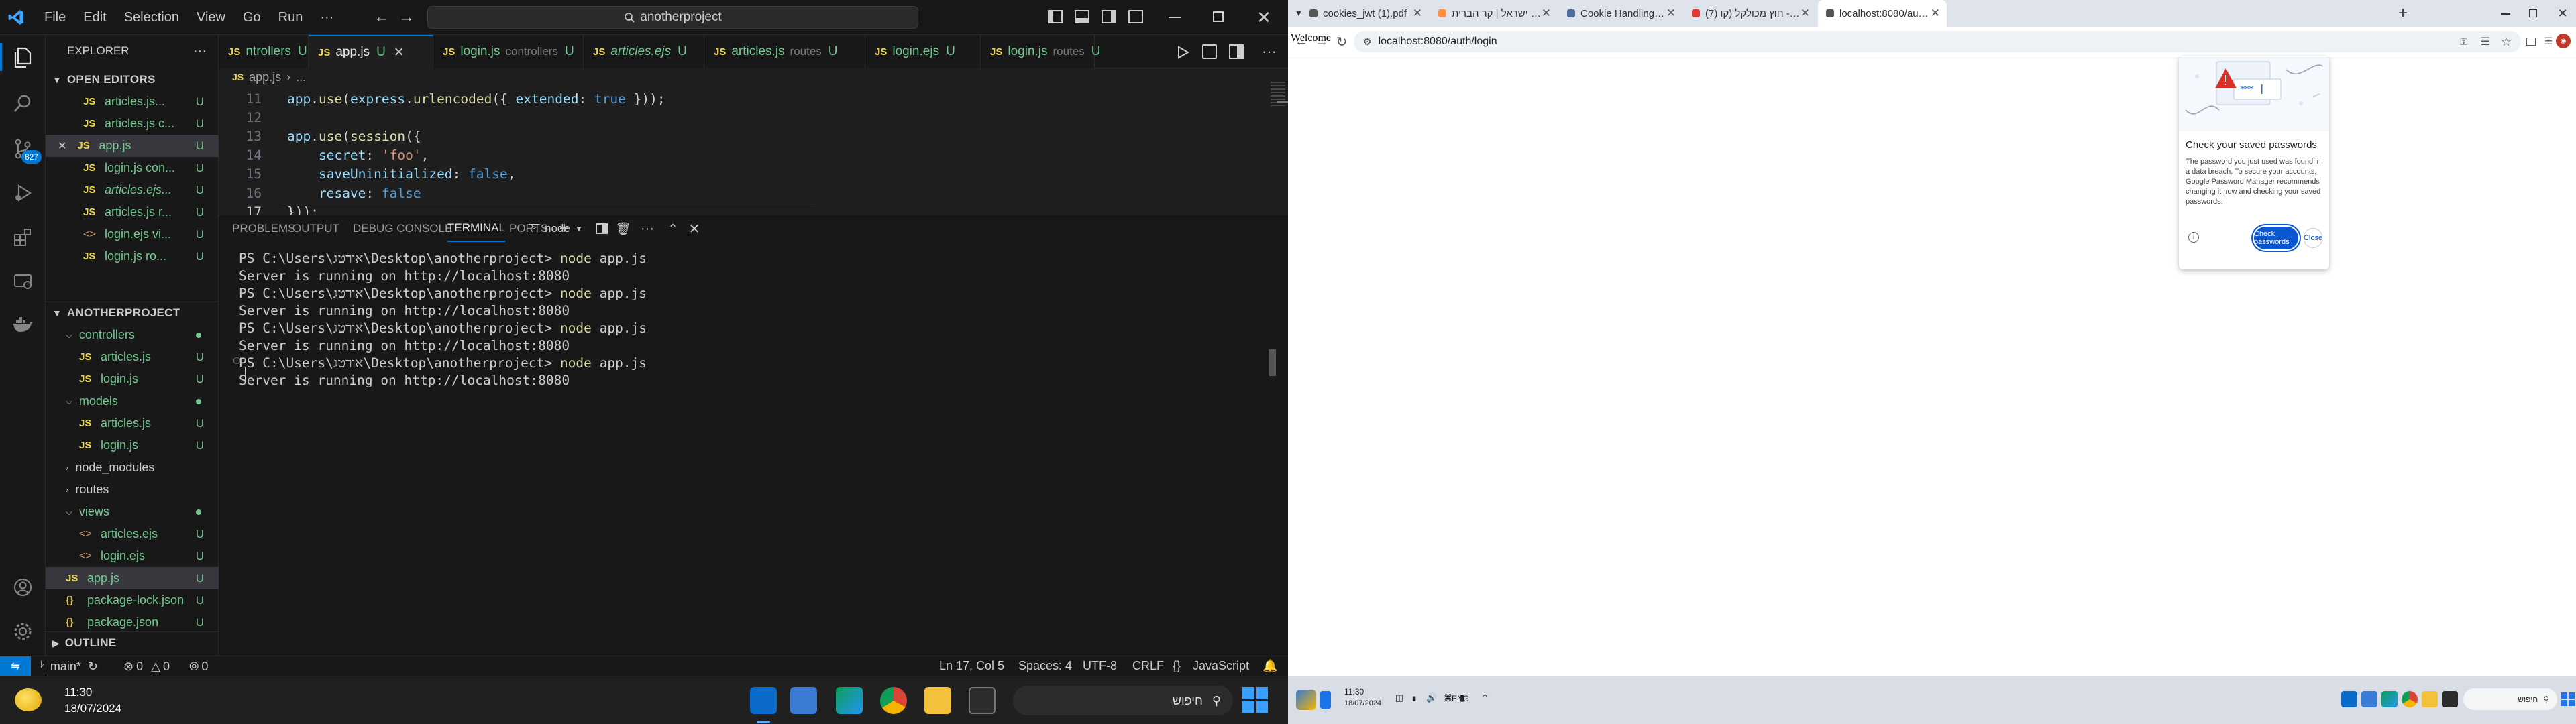 The image size is (2576, 724). What do you see at coordinates (315, 228) in the screenshot?
I see `tab-output: OUTPUT` at bounding box center [315, 228].